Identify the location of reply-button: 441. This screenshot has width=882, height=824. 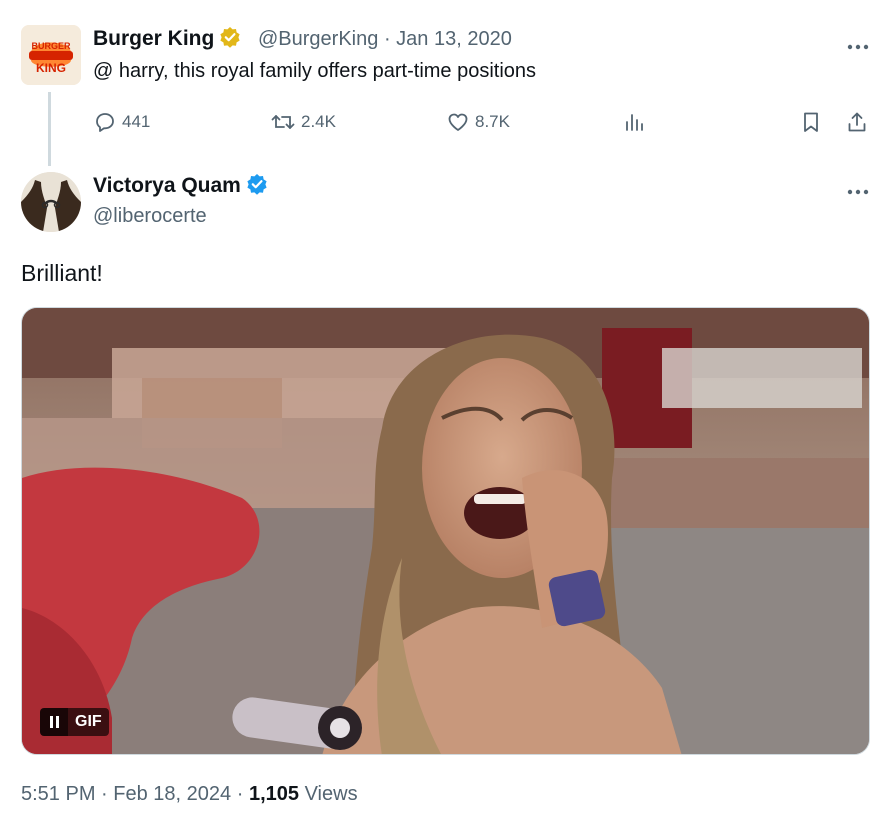
(121, 122).